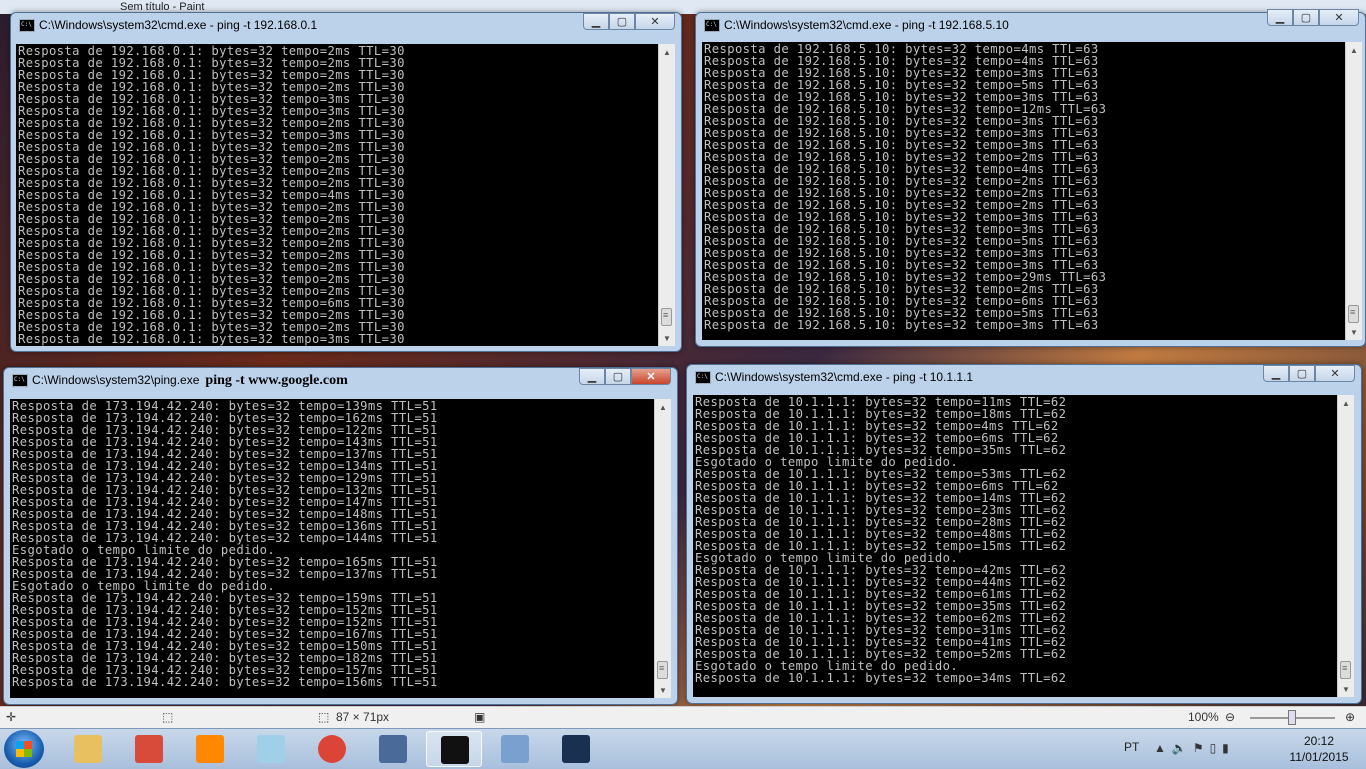  What do you see at coordinates (1319, 749) in the screenshot?
I see `clock: 20:12 11/01/2015` at bounding box center [1319, 749].